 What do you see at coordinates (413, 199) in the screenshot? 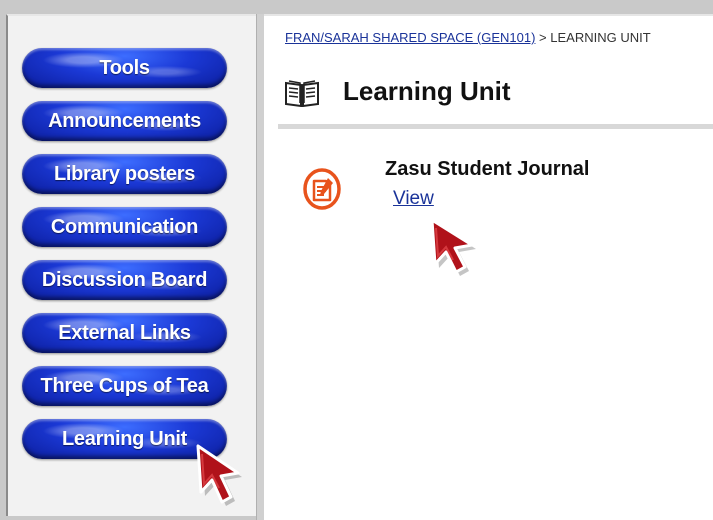
I see `view-link: View` at bounding box center [413, 199].